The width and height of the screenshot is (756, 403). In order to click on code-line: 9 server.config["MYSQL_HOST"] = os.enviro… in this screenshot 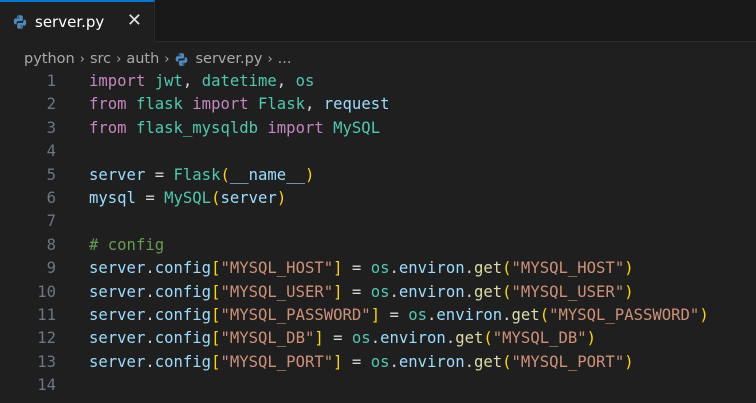, I will do `click(378, 268)`.